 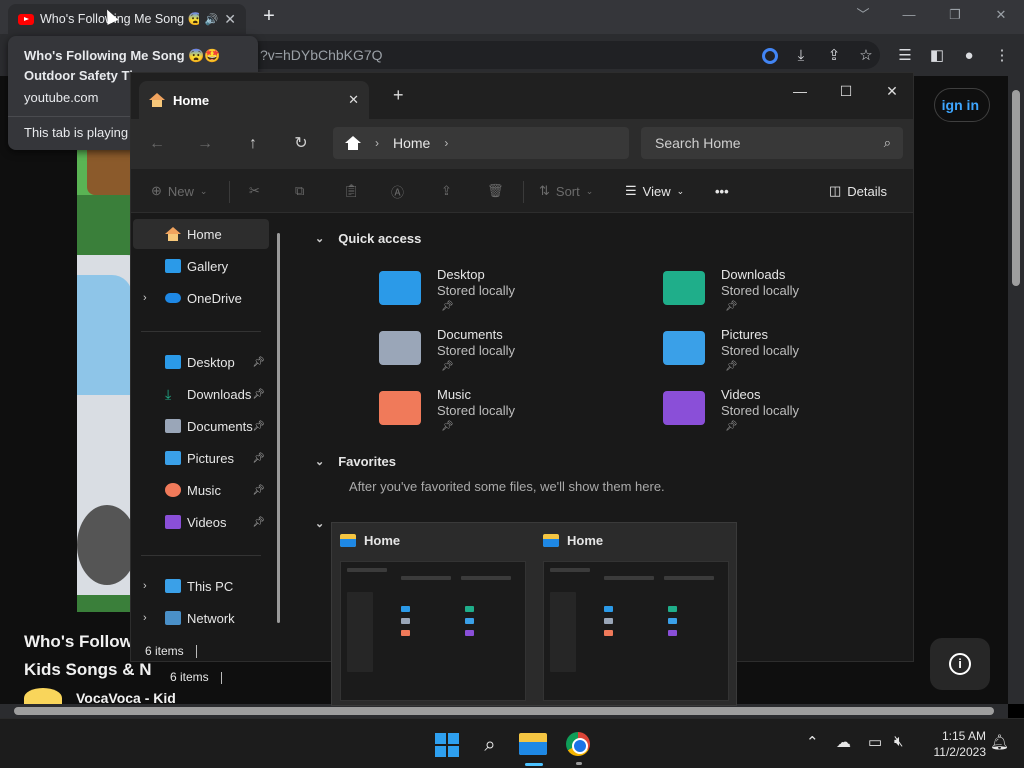 What do you see at coordinates (254, 100) in the screenshot?
I see `explorer-tab-home: Home ✕` at bounding box center [254, 100].